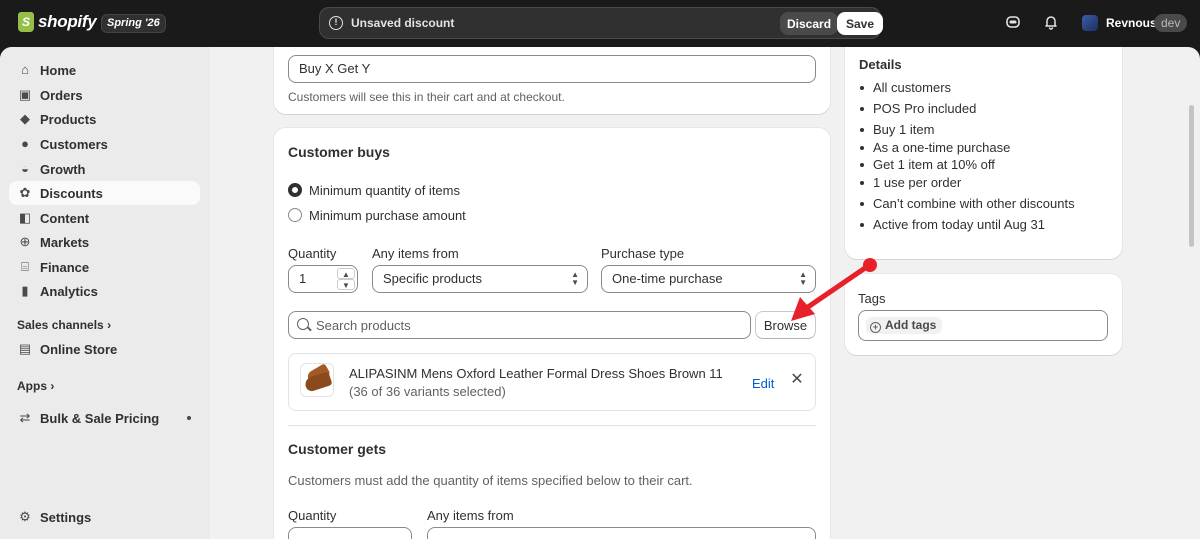 This screenshot has height=539, width=1200. What do you see at coordinates (65, 218) in the screenshot?
I see `sidebar-item-label: Content` at bounding box center [65, 218].